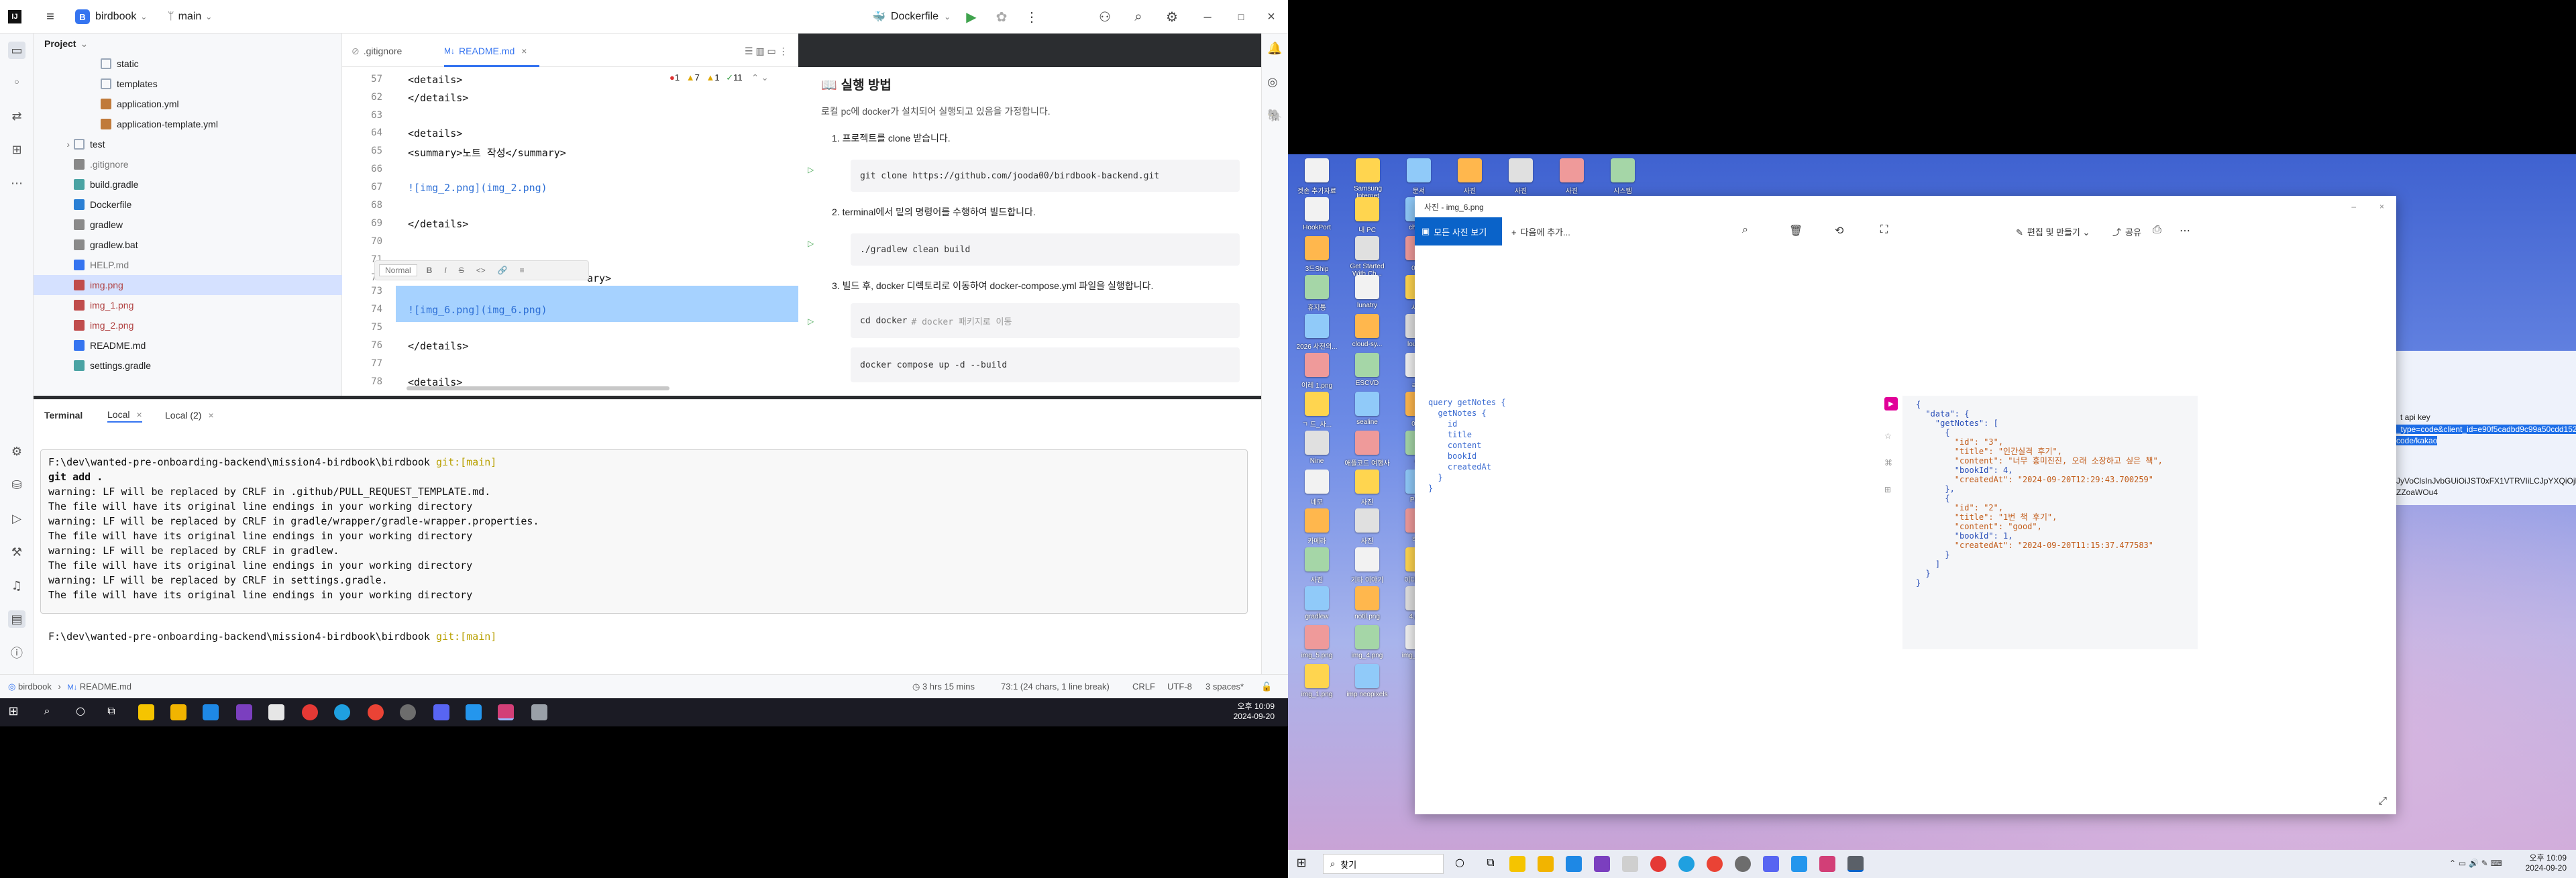 The image size is (2576, 878). Describe the element at coordinates (1771, 864) in the screenshot. I see `discord-icon` at that location.